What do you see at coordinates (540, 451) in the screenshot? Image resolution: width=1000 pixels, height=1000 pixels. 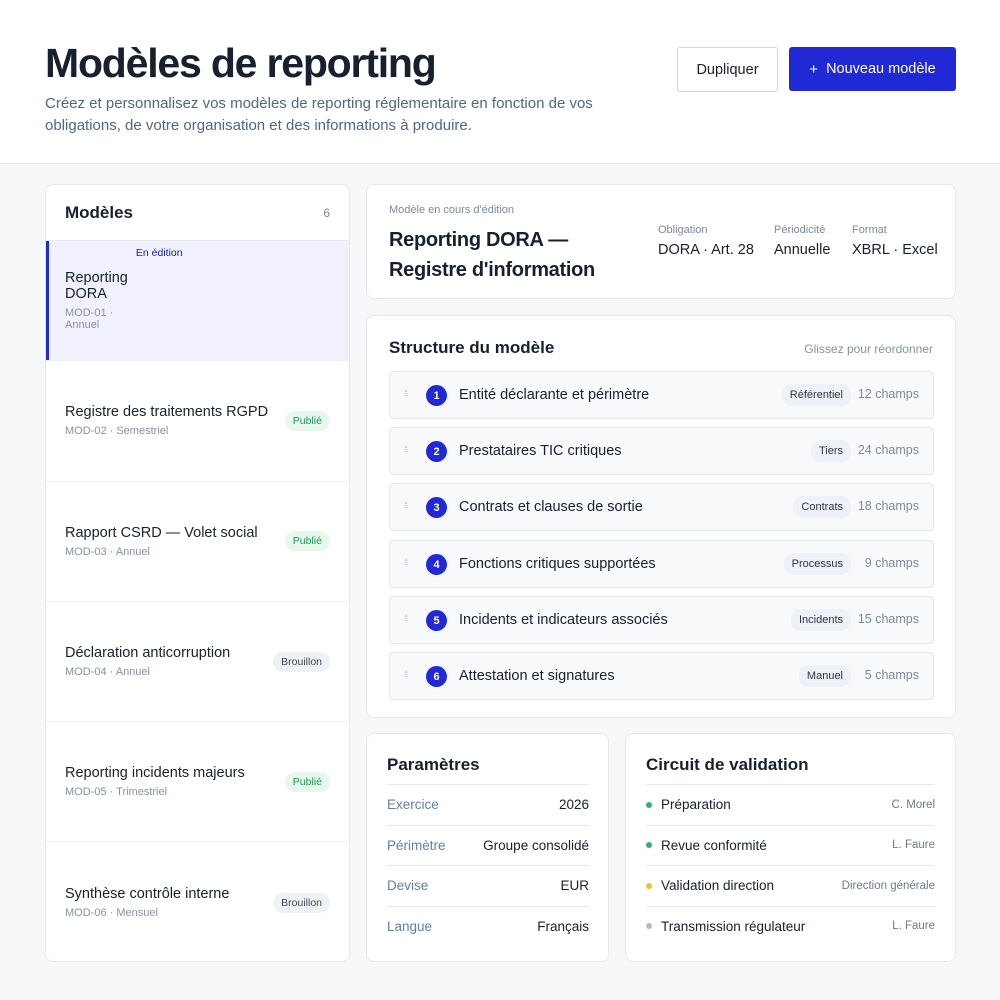 I see `section-name: Prestataires TIC critiques` at bounding box center [540, 451].